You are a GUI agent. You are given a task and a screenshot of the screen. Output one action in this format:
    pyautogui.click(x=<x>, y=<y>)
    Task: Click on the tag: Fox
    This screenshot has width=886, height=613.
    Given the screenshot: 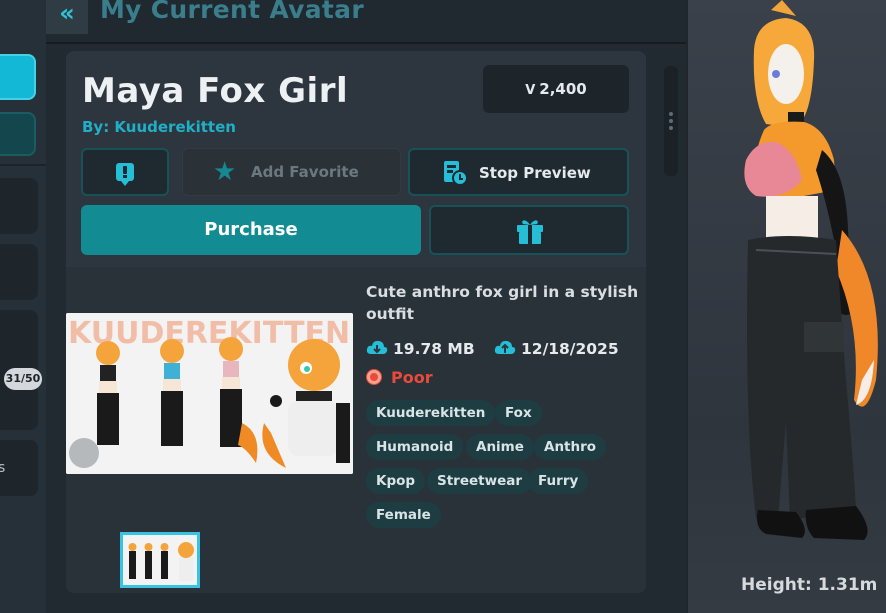 What is the action you would take?
    pyautogui.click(x=518, y=413)
    